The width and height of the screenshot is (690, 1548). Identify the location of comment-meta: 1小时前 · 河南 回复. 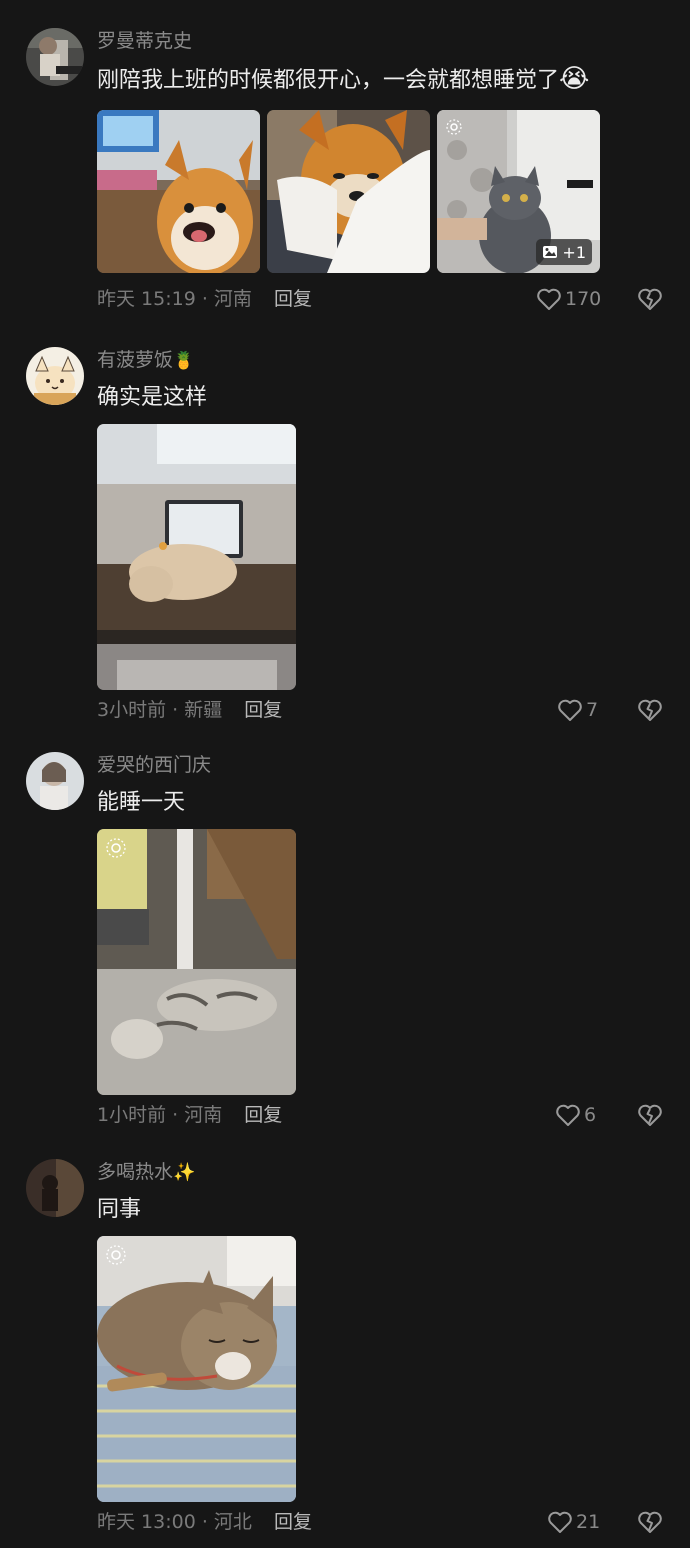
(190, 1115).